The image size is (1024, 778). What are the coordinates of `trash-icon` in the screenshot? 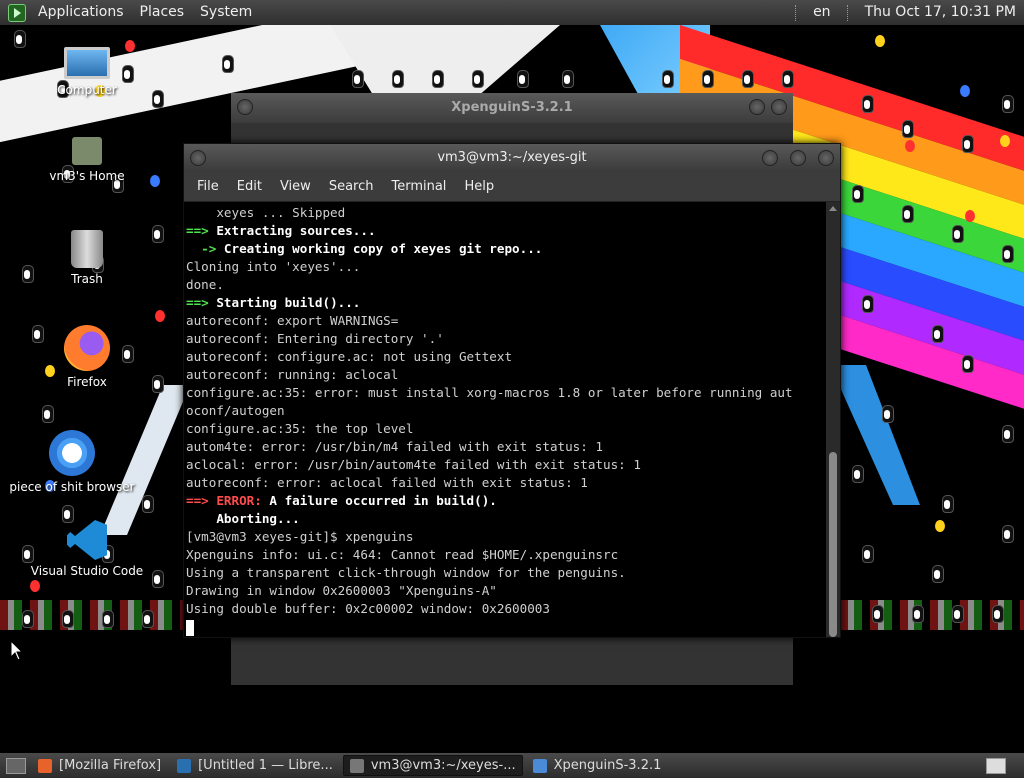 It's located at (87, 249).